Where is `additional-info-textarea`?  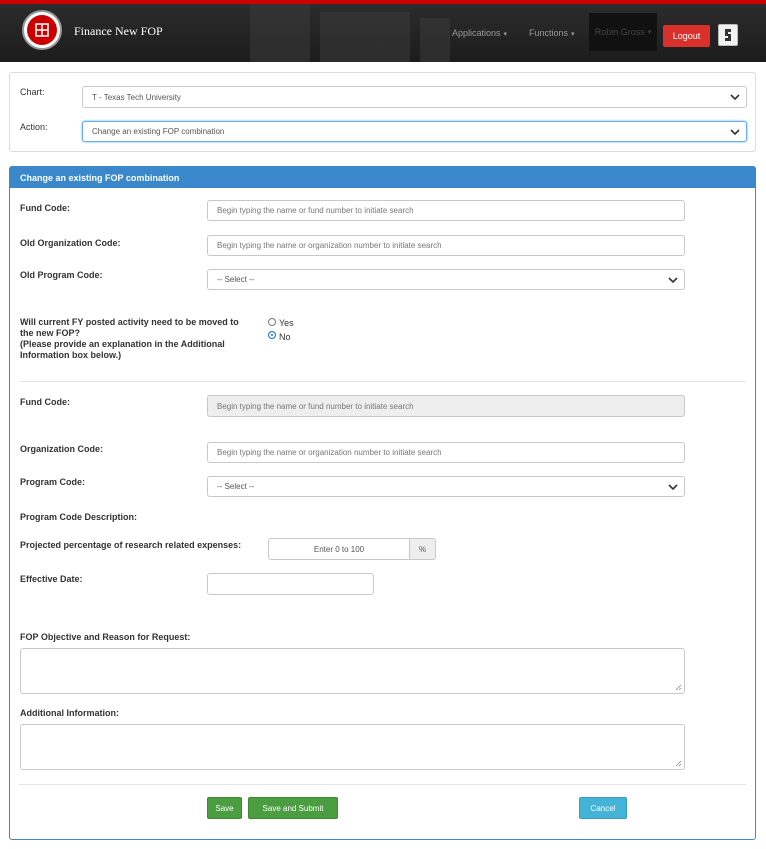
additional-info-textarea is located at coordinates (352, 747).